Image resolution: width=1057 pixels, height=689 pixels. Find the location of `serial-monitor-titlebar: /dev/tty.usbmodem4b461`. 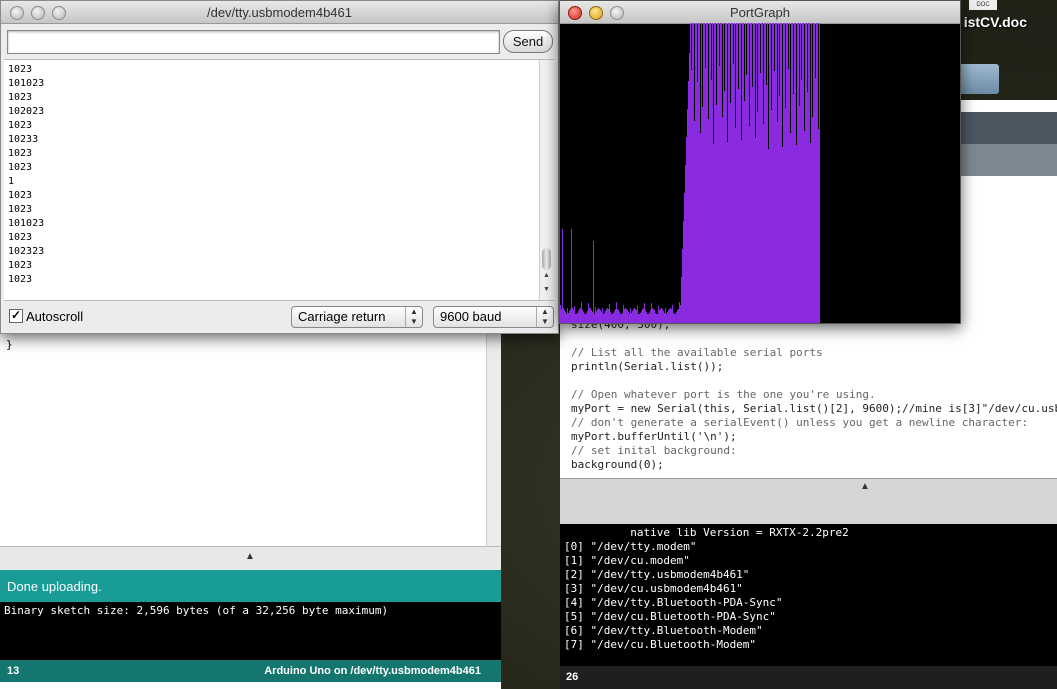

serial-monitor-titlebar: /dev/tty.usbmodem4b461 is located at coordinates (279, 12).